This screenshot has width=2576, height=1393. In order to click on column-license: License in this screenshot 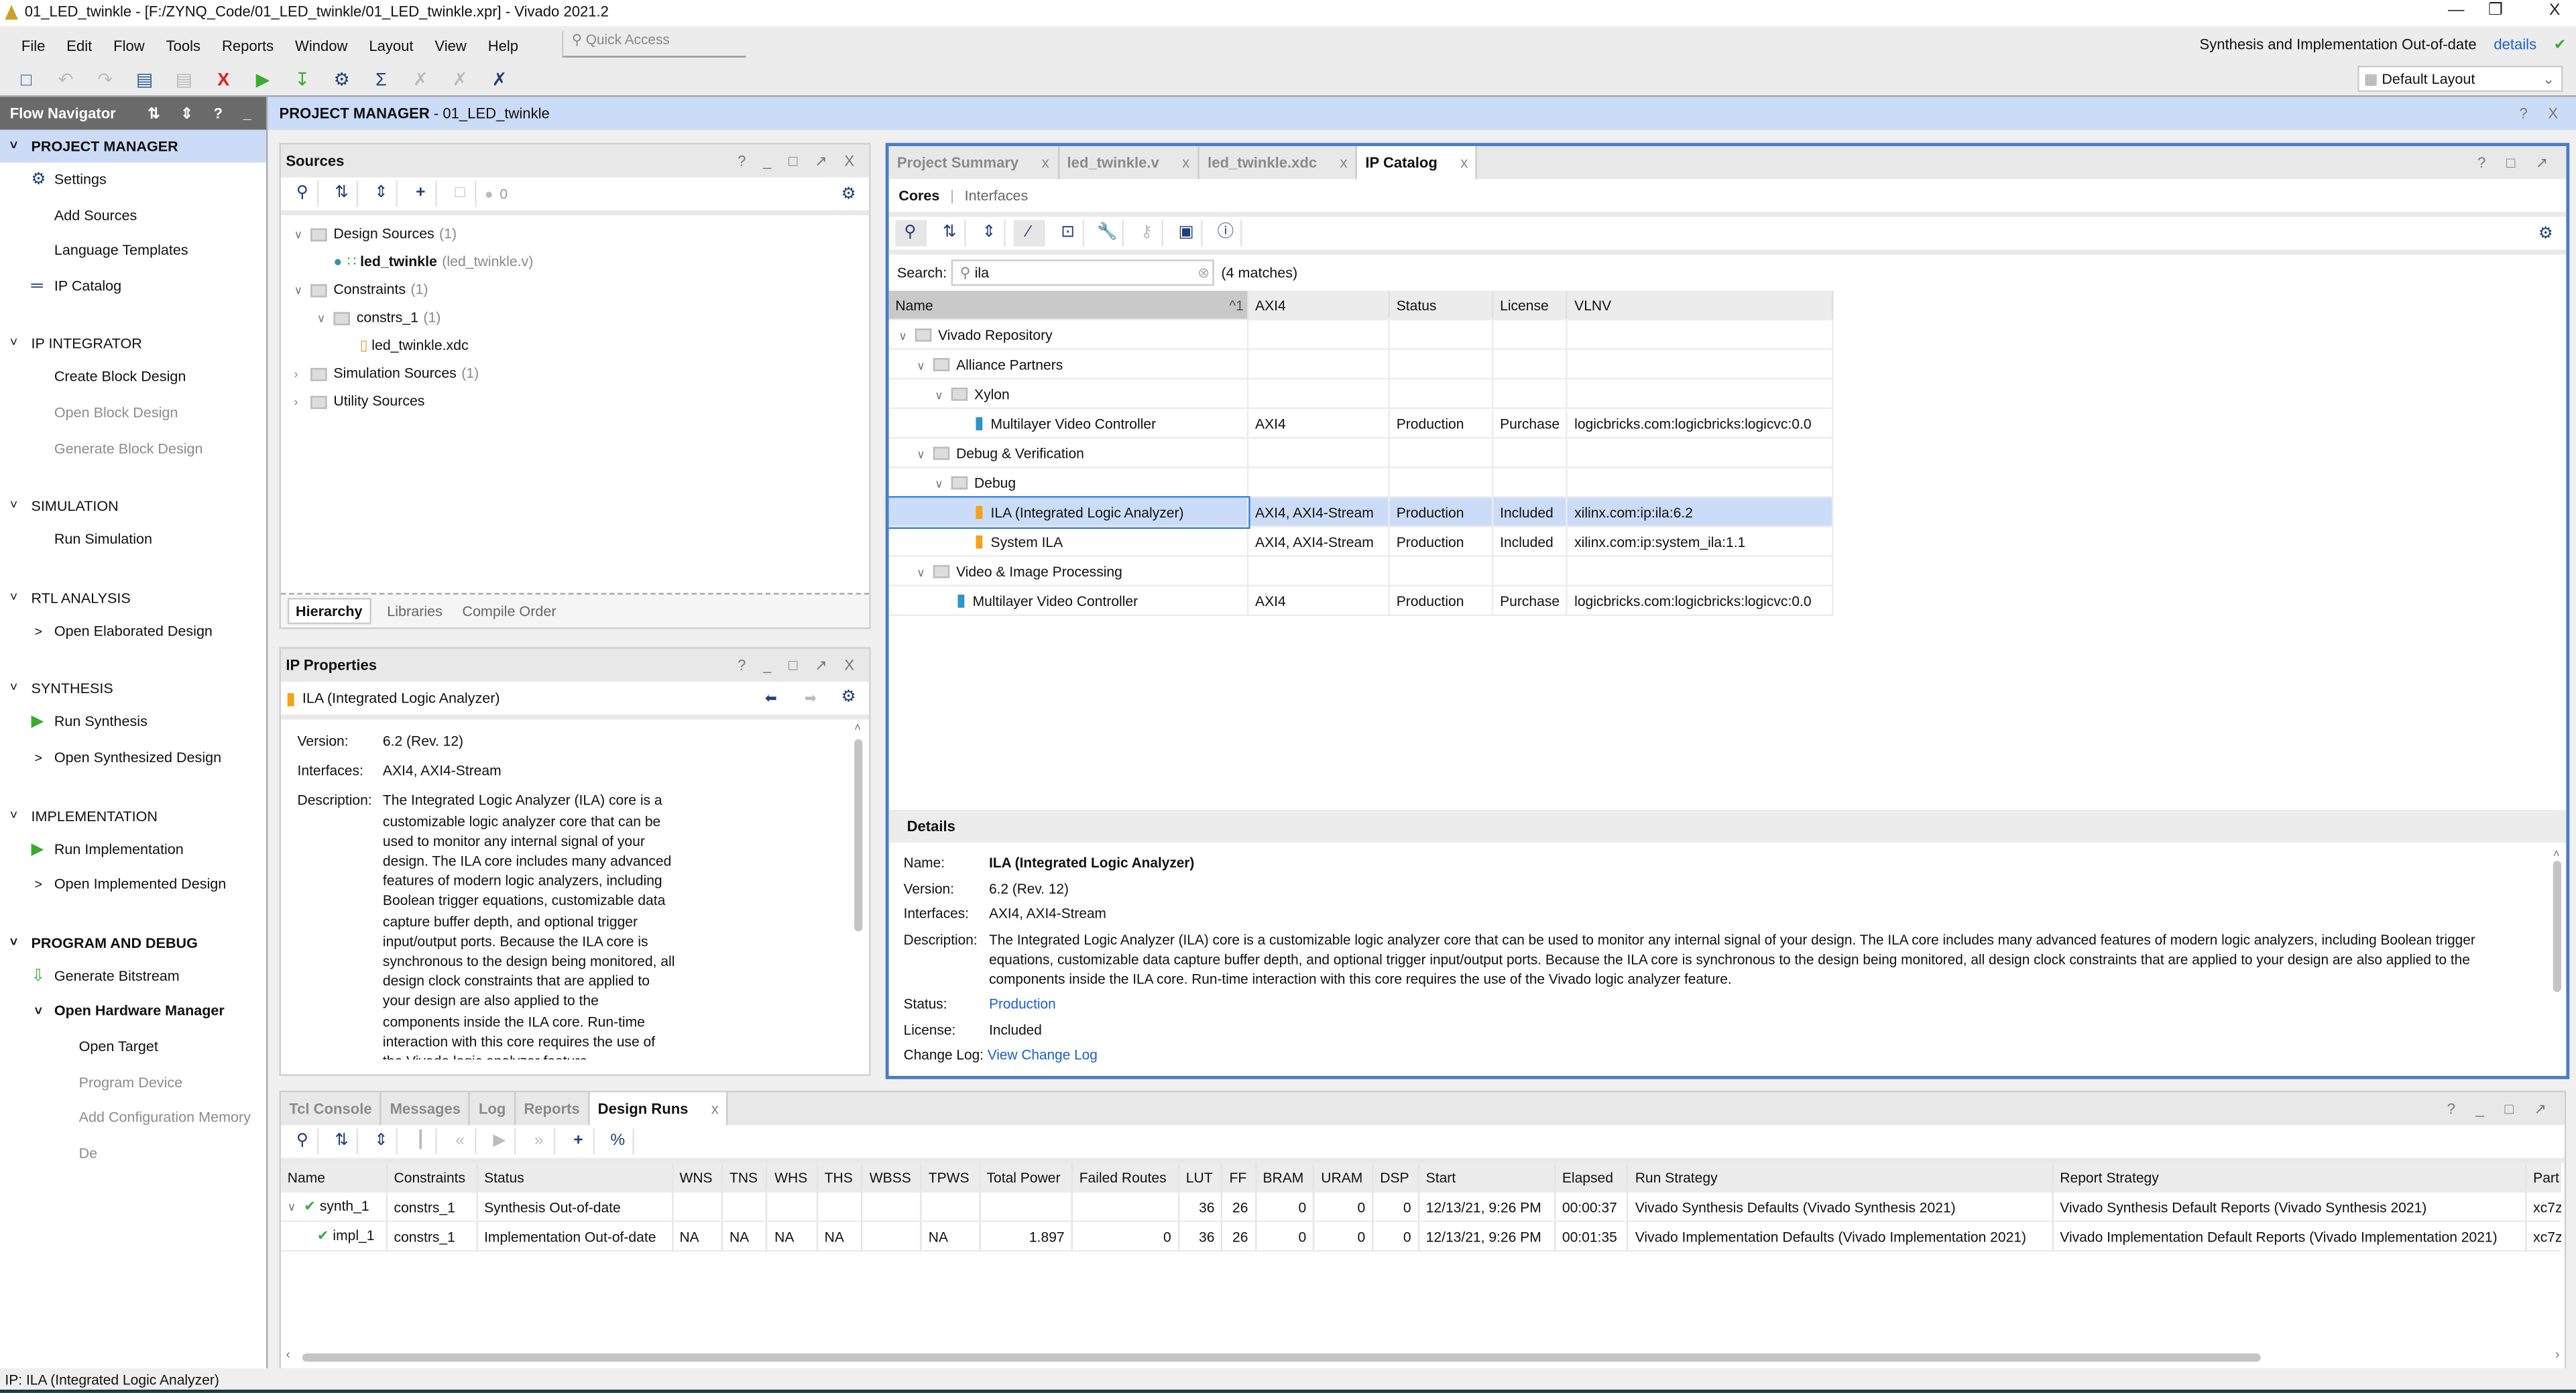, I will do `click(1530, 305)`.